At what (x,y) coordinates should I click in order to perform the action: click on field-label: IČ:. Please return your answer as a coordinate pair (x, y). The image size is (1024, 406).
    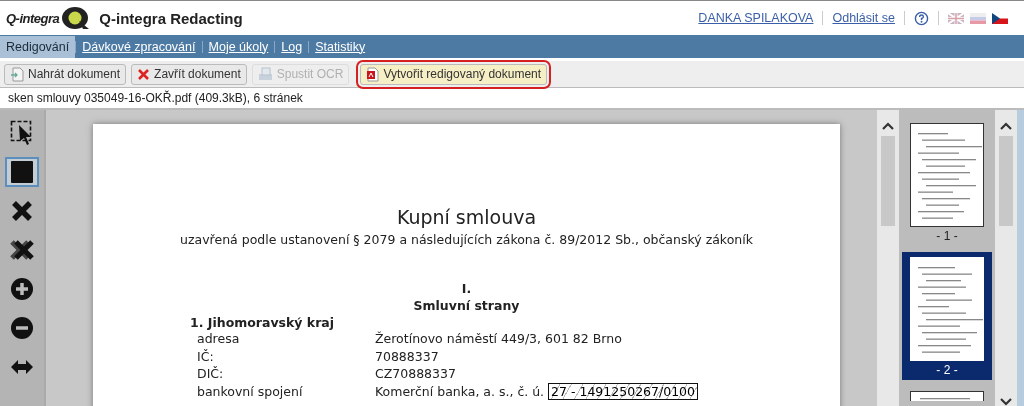
    Looking at the image, I should click on (206, 356).